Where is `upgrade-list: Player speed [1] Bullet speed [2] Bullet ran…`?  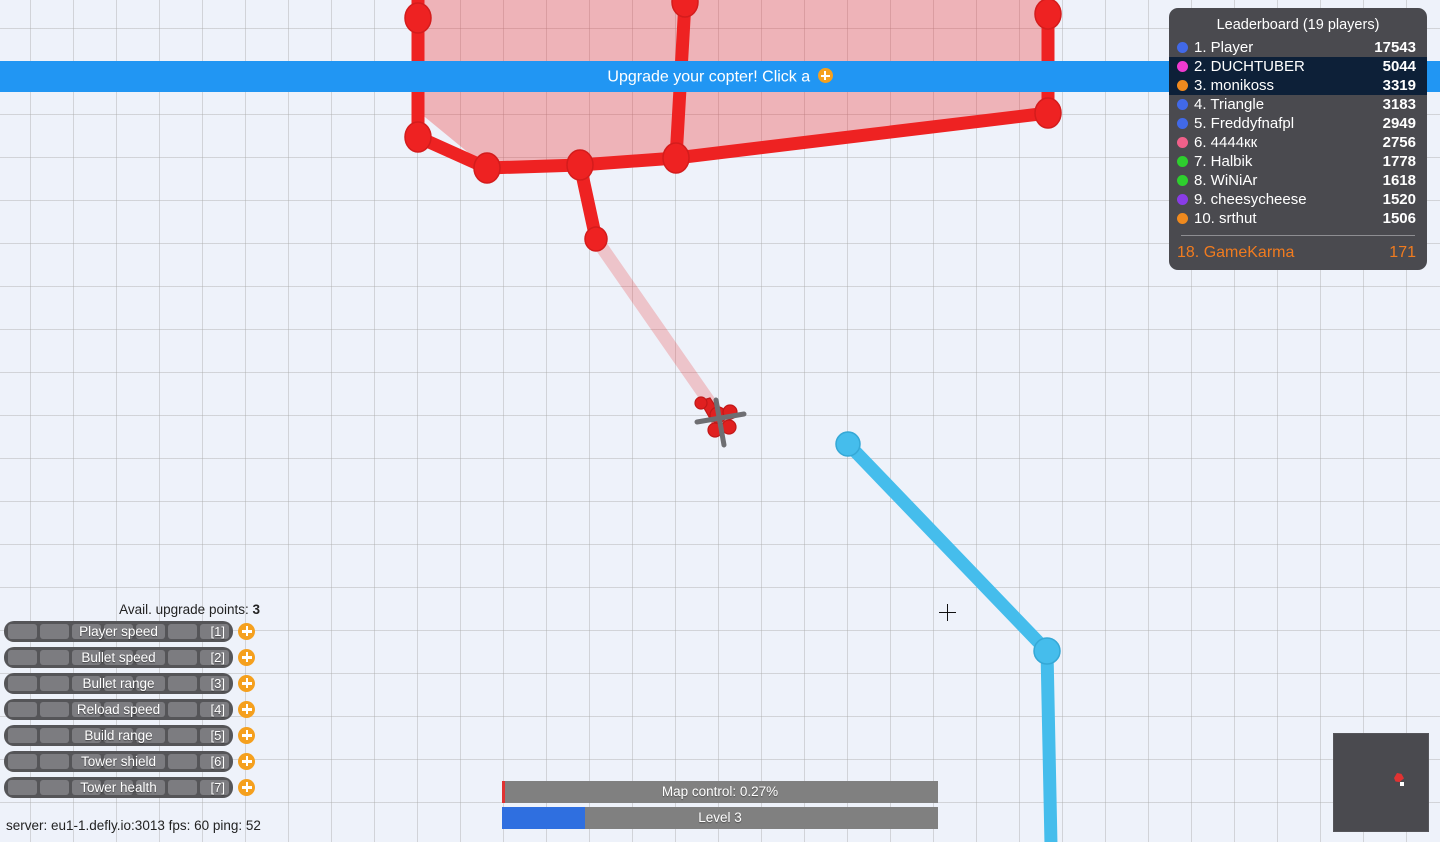 upgrade-list: Player speed [1] Bullet speed [2] Bullet ran… is located at coordinates (134, 709).